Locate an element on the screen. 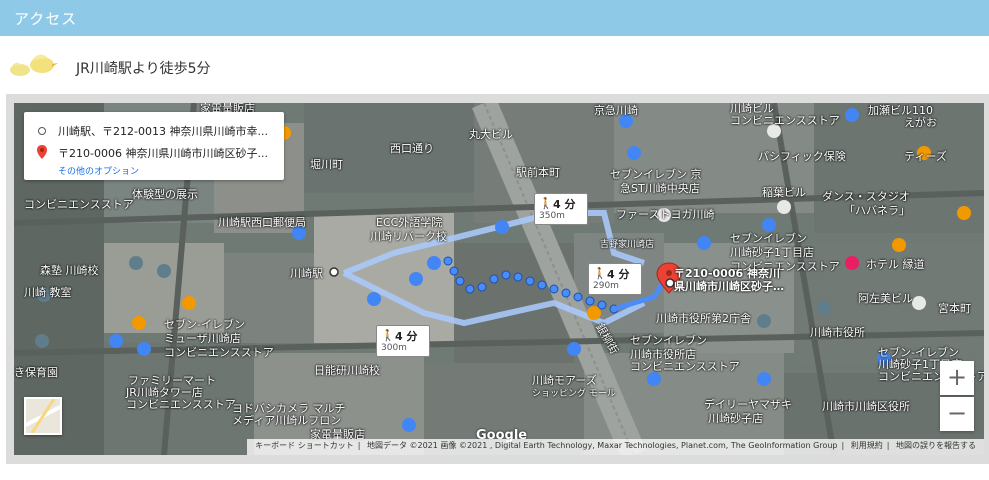 The width and height of the screenshot is (989, 480). map-thumbnail-icon is located at coordinates (43, 416).